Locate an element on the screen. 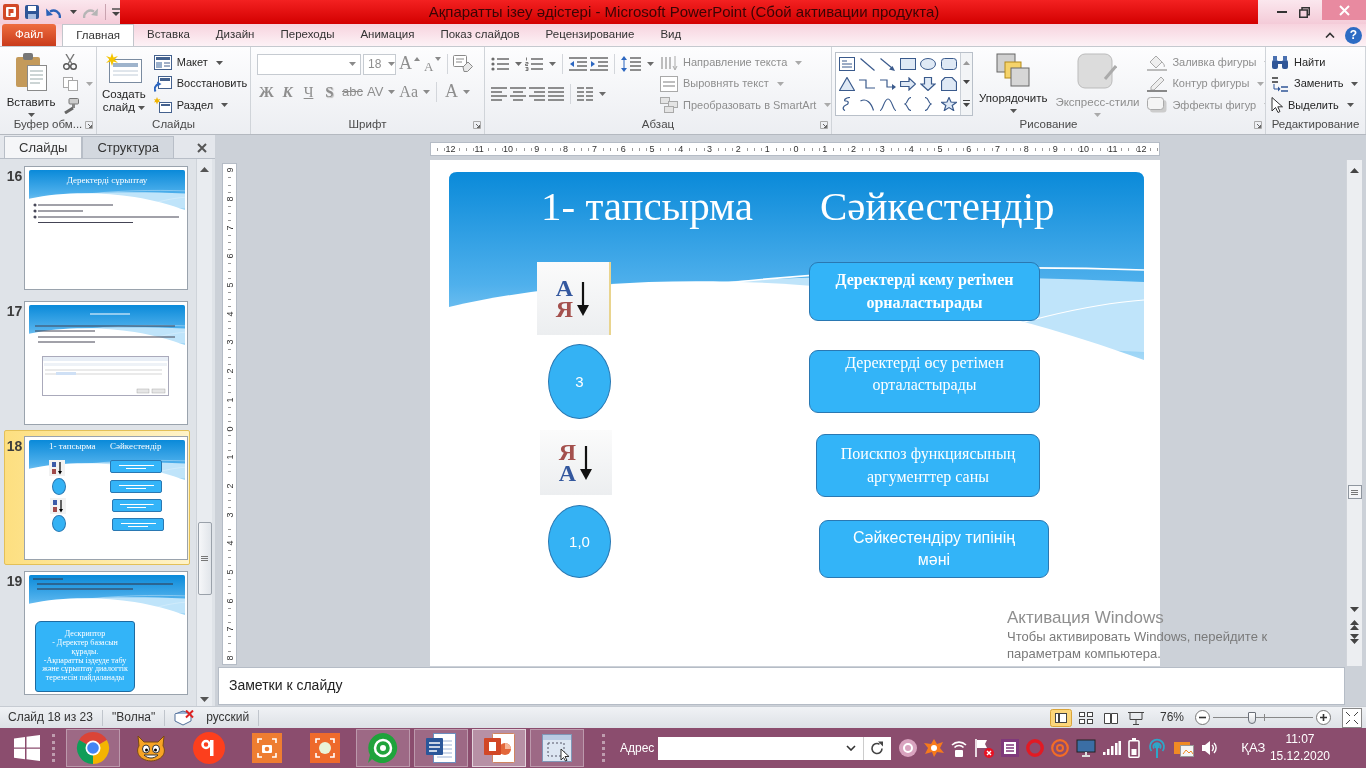  down-arrow-icon is located at coordinates (928, 84).